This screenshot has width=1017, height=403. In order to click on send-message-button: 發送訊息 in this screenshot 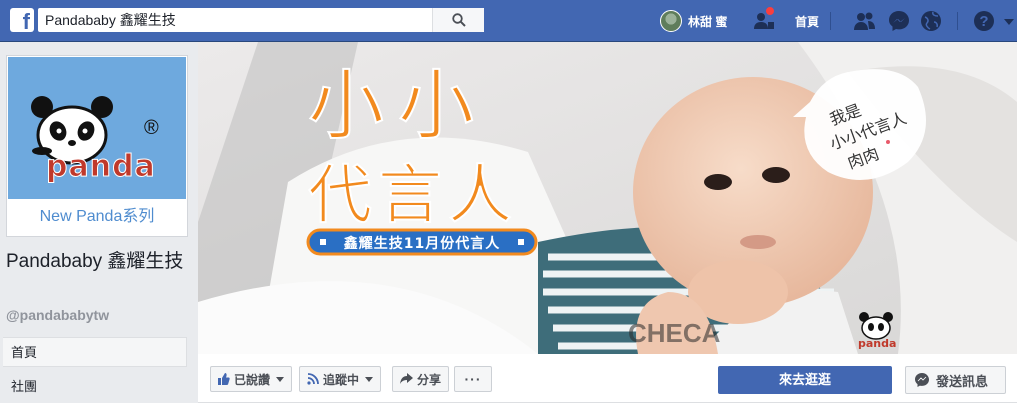, I will do `click(955, 380)`.